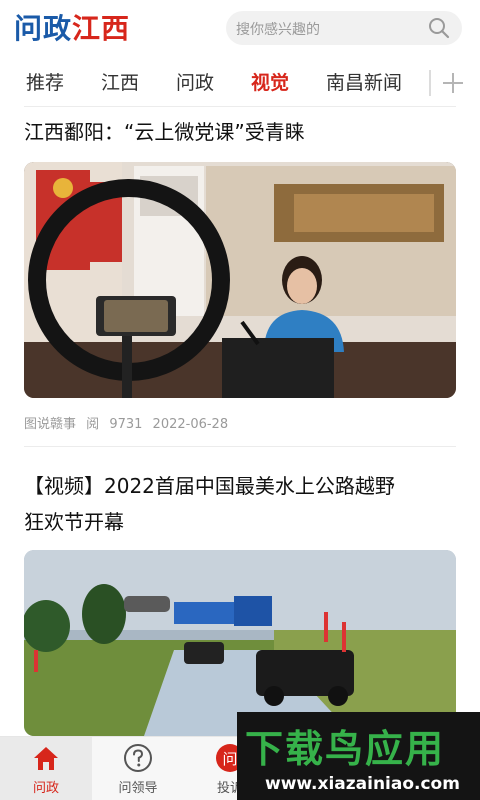 The height and width of the screenshot is (800, 480). What do you see at coordinates (344, 28) in the screenshot?
I see `search-bar: 搜你感兴趣的` at bounding box center [344, 28].